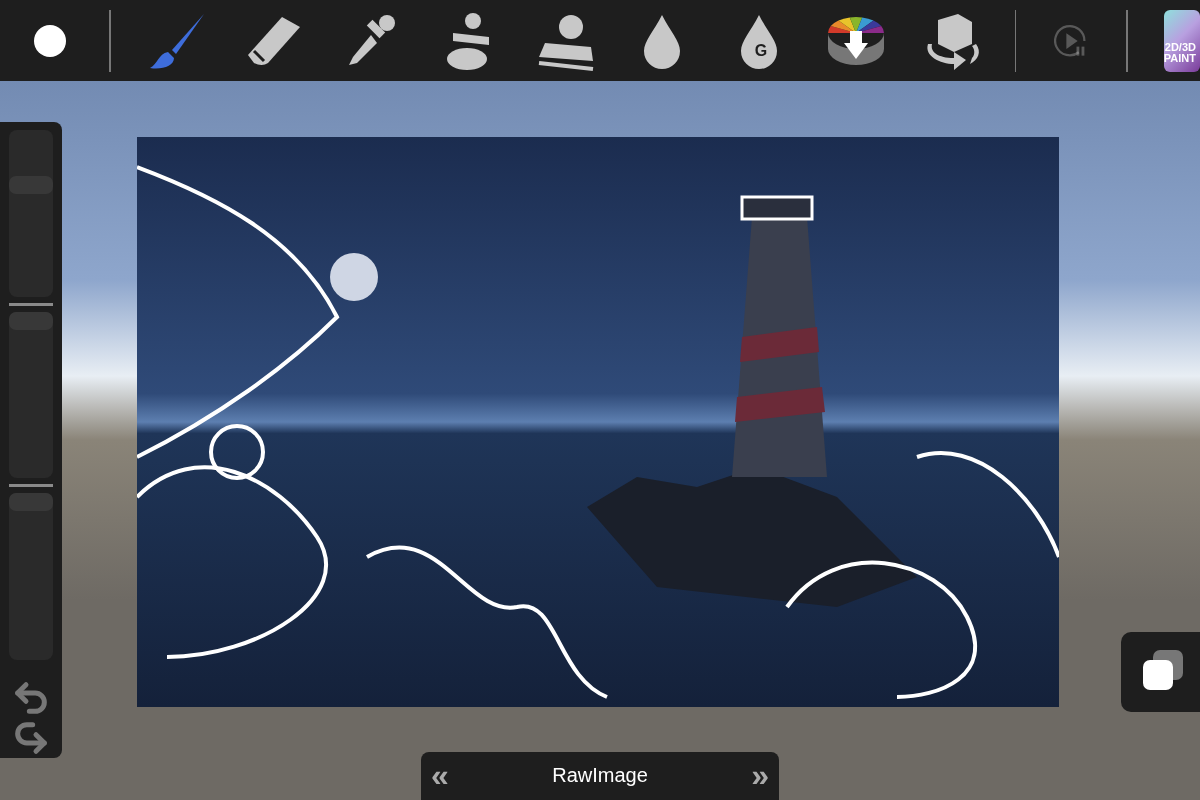 The image size is (1200, 800). What do you see at coordinates (1180, 47) in the screenshot?
I see `logo-text: 2D/3D` at bounding box center [1180, 47].